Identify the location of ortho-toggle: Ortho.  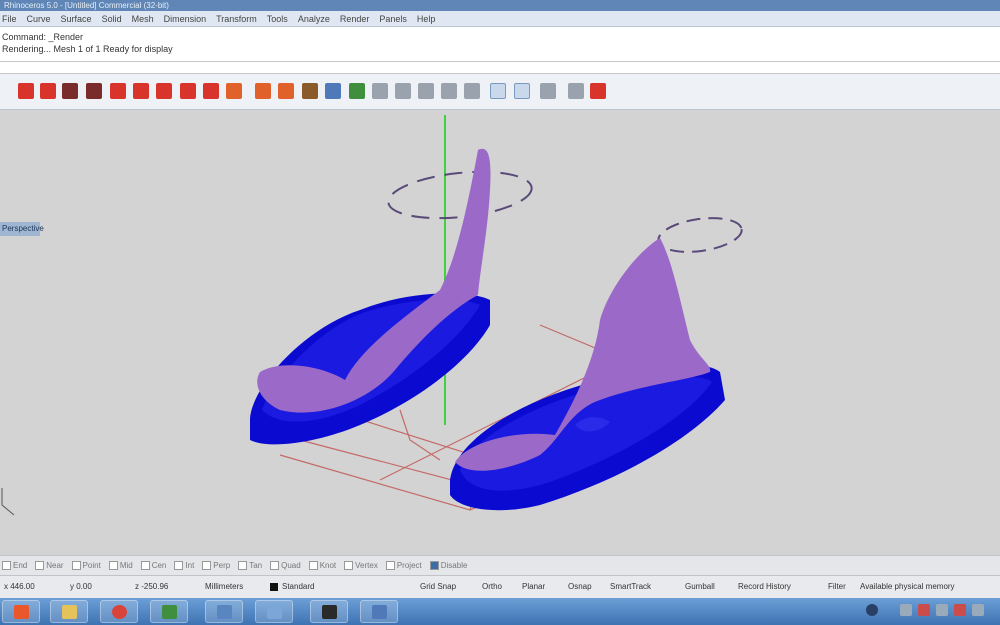
(492, 586).